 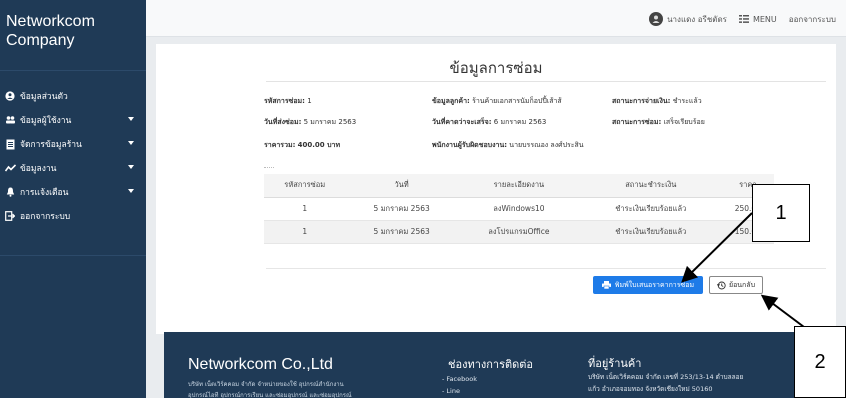 What do you see at coordinates (546, 145) in the screenshot?
I see `info-value: นายบรรณอง ลงศ์ประสิน` at bounding box center [546, 145].